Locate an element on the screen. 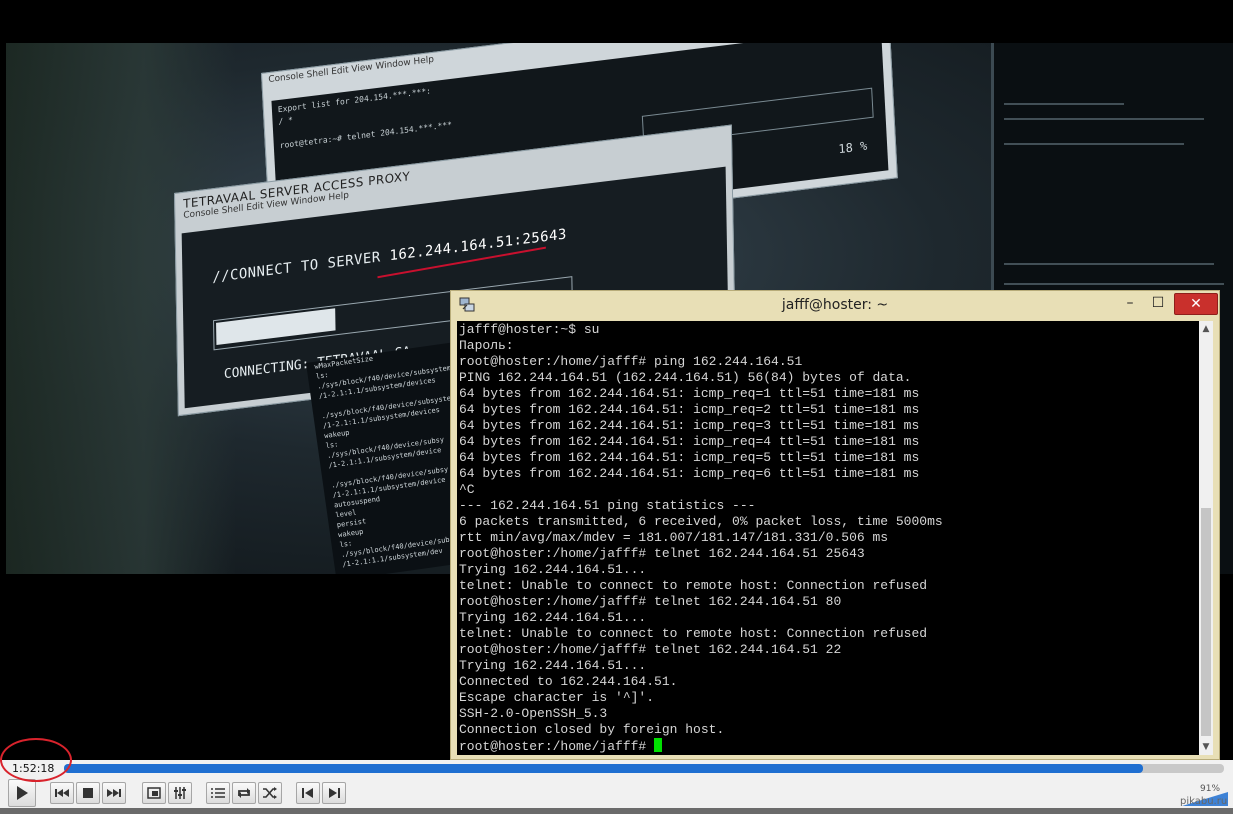 The image size is (1233, 814). next-chapter-button is located at coordinates (114, 793).